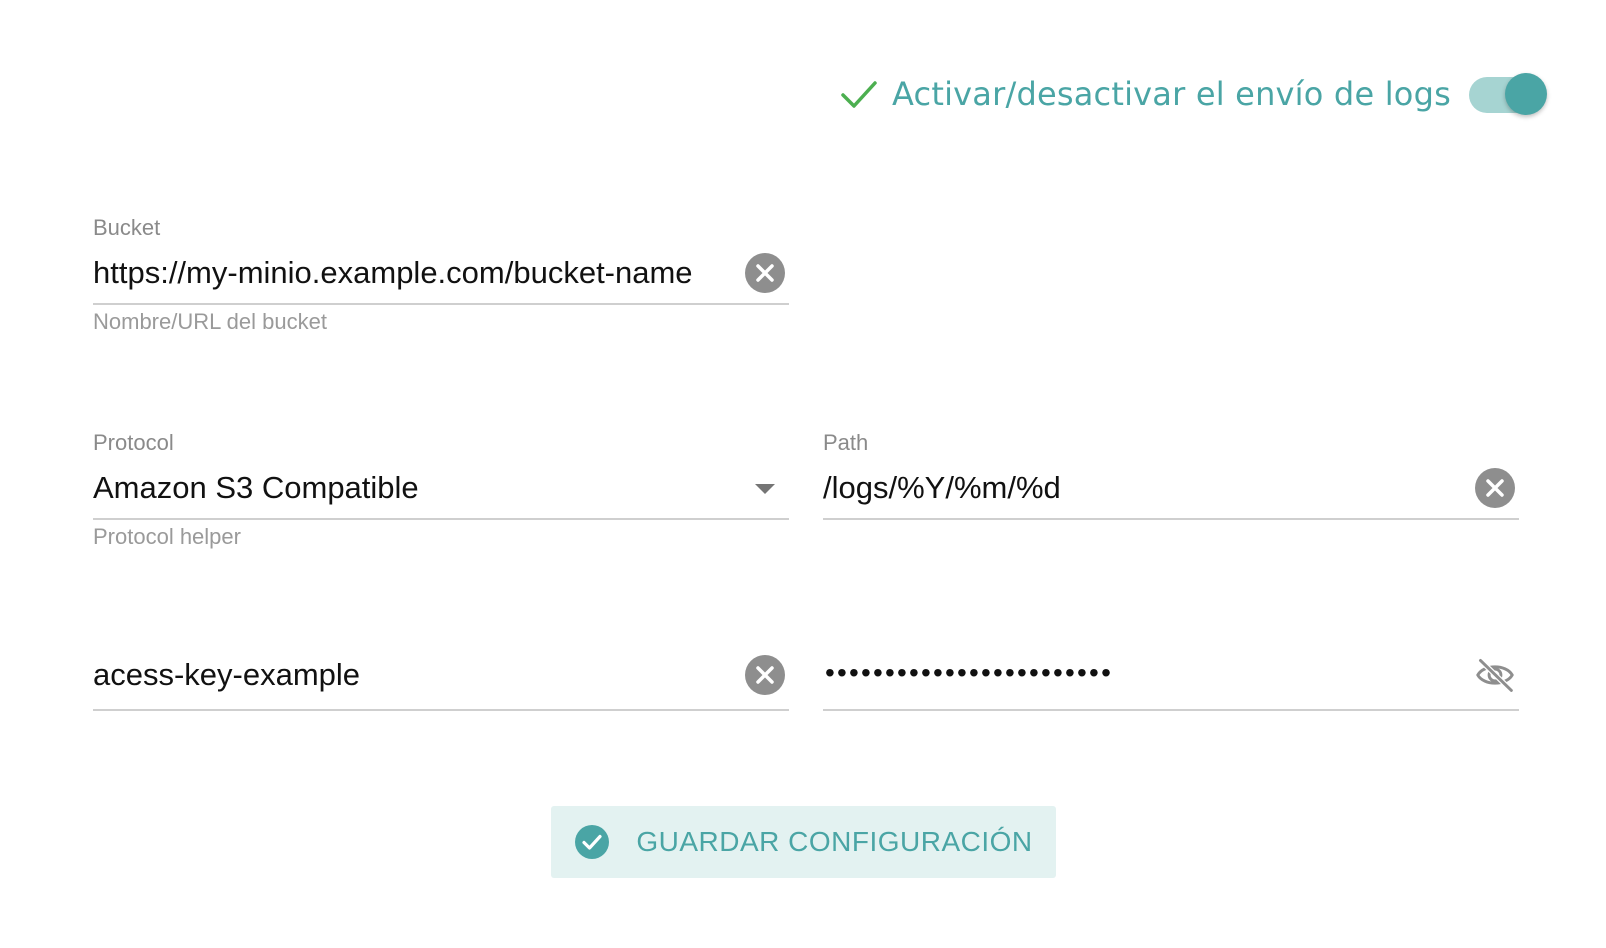 This screenshot has height=948, width=1606. I want to click on log-toggle-switch, so click(1507, 94).